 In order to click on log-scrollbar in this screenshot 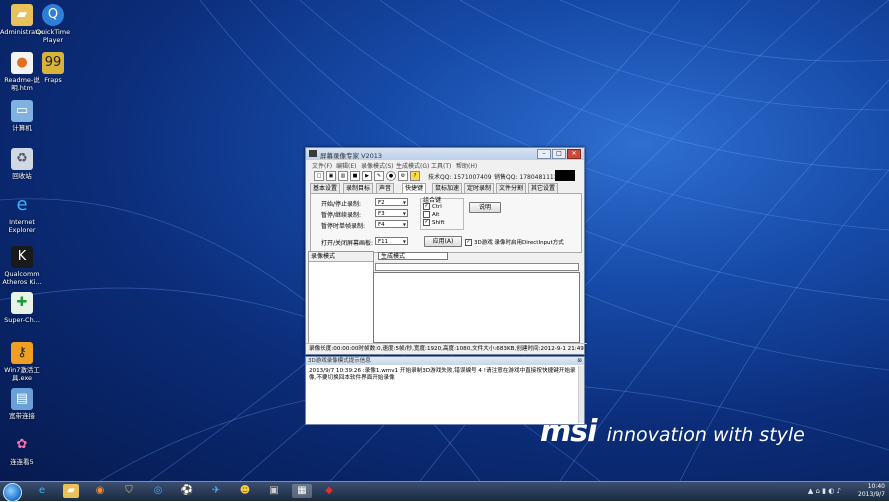, I will do `click(581, 394)`.